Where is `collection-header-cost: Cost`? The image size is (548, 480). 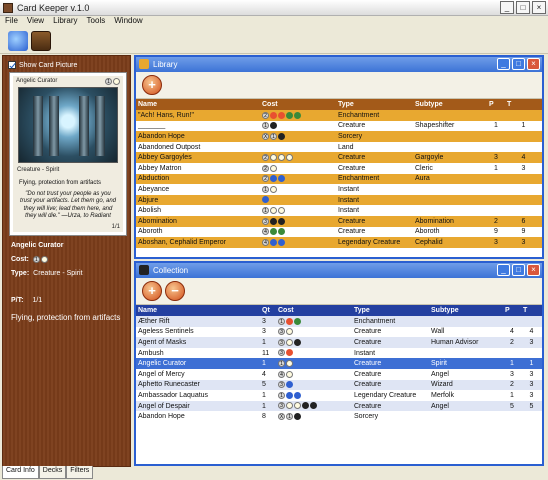 collection-header-cost: Cost is located at coordinates (314, 310).